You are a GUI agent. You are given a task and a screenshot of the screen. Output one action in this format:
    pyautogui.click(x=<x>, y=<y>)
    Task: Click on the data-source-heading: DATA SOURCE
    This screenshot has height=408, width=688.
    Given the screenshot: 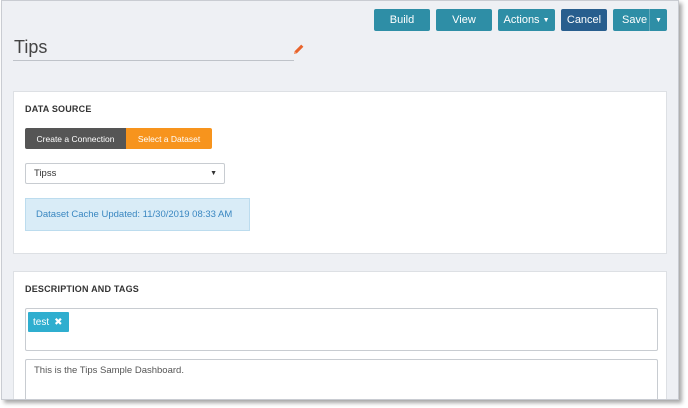 What is the action you would take?
    pyautogui.click(x=58, y=109)
    